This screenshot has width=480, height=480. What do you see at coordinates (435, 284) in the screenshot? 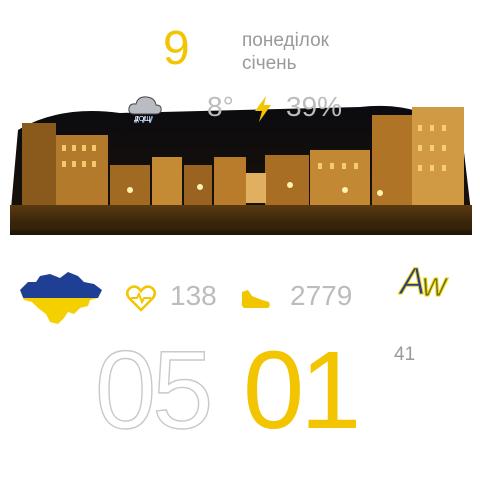
I see `svg-text: w` at bounding box center [435, 284].